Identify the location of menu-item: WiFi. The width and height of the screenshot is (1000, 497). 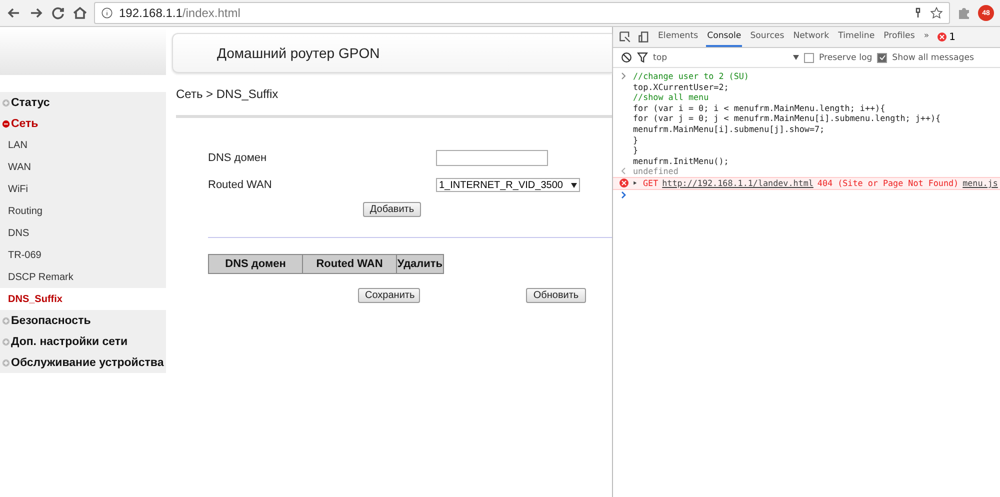
(83, 189).